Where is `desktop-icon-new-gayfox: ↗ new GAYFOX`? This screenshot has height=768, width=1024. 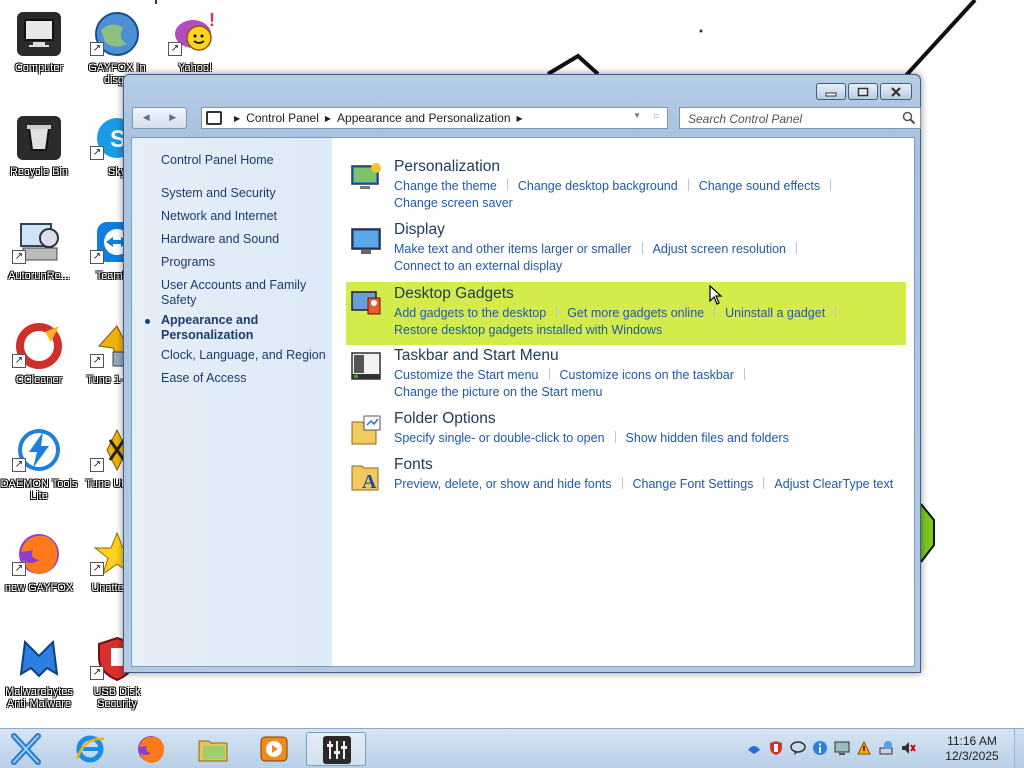
desktop-icon-new-gayfox: ↗ new GAYFOX is located at coordinates (39, 573).